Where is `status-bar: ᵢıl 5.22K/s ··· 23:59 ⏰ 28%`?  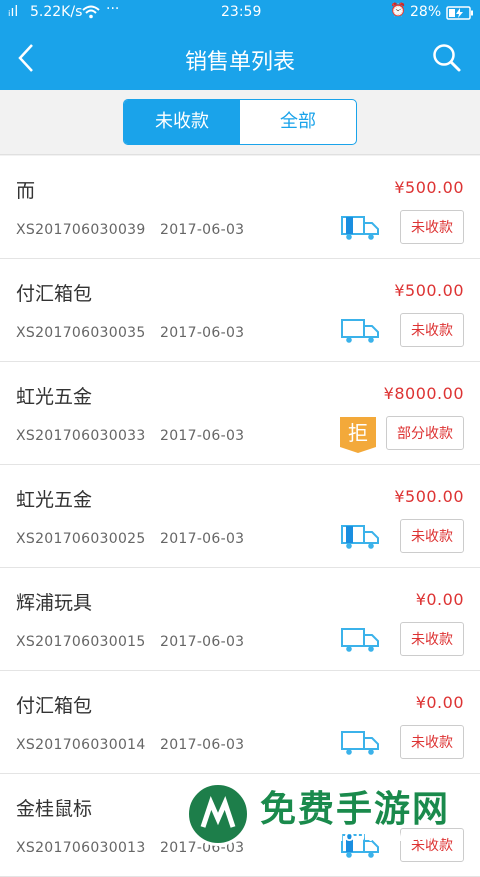 status-bar: ᵢıl 5.22K/s ··· 23:59 ⏰ 28% is located at coordinates (240, 13).